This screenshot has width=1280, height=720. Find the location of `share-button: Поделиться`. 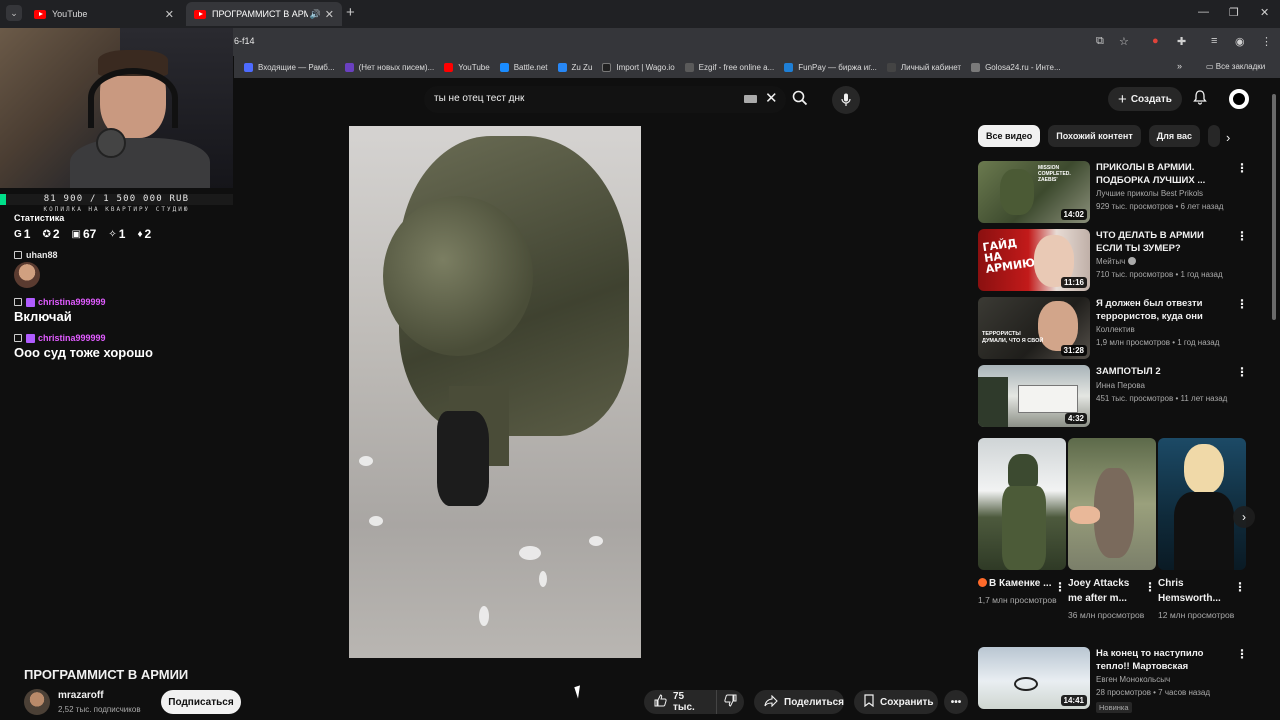

share-button: Поделиться is located at coordinates (799, 702).